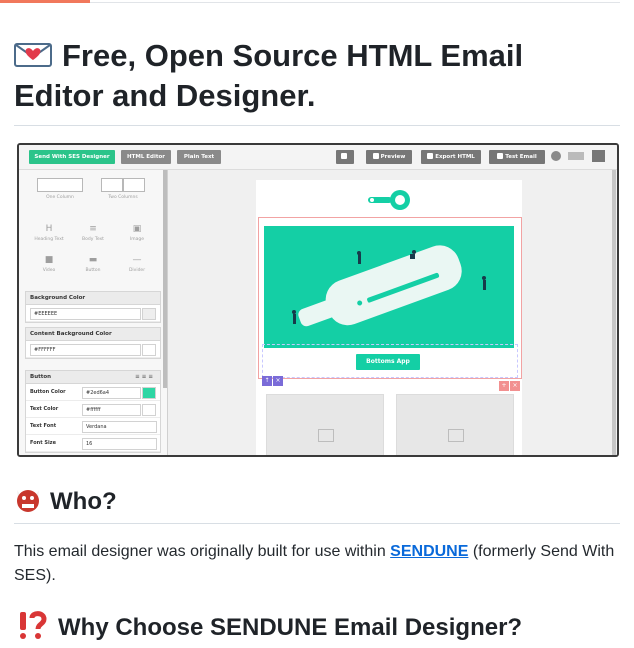 Image resolution: width=634 pixels, height=648 pixels. What do you see at coordinates (576, 156) in the screenshot?
I see `npm-icon` at bounding box center [576, 156].